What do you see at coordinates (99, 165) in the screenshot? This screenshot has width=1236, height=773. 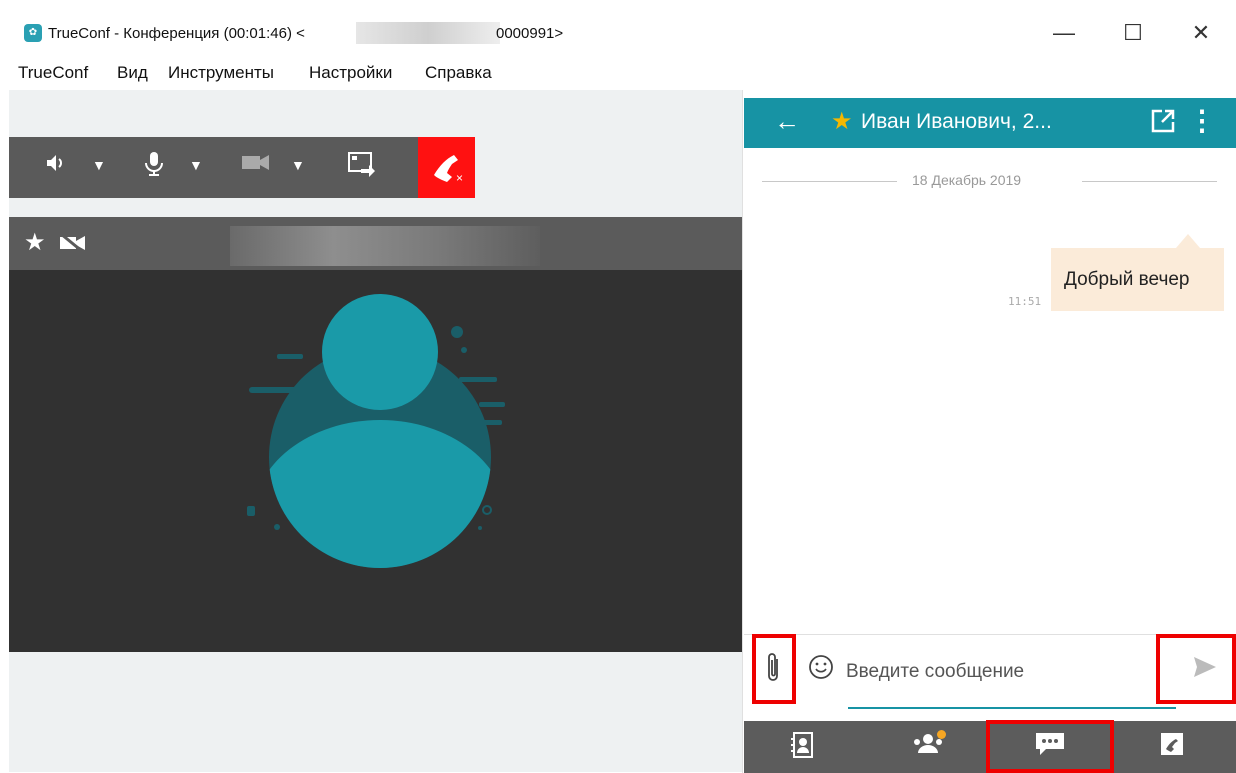 I see `speaker-dropdown-icon: ▼` at bounding box center [99, 165].